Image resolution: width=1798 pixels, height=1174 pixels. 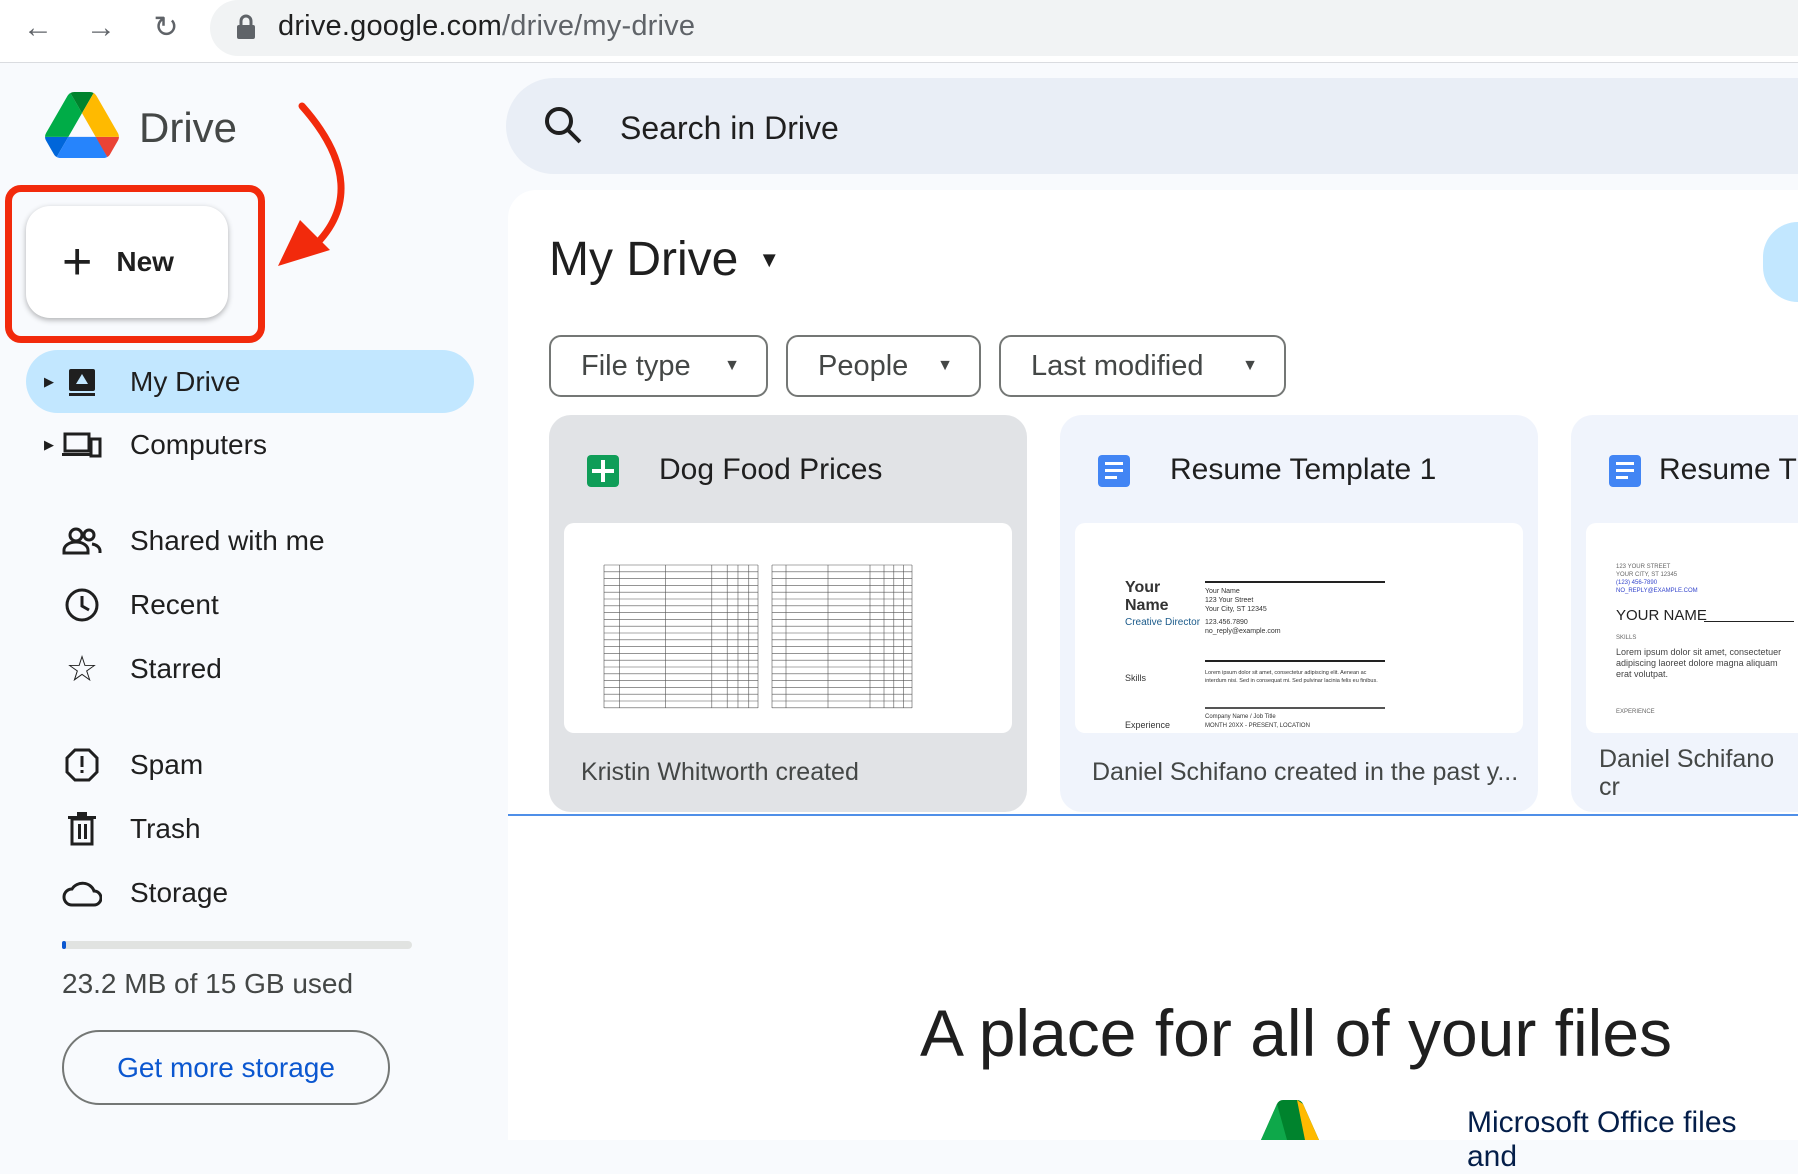 I want to click on preview-text: SKILLS, so click(x=1626, y=638).